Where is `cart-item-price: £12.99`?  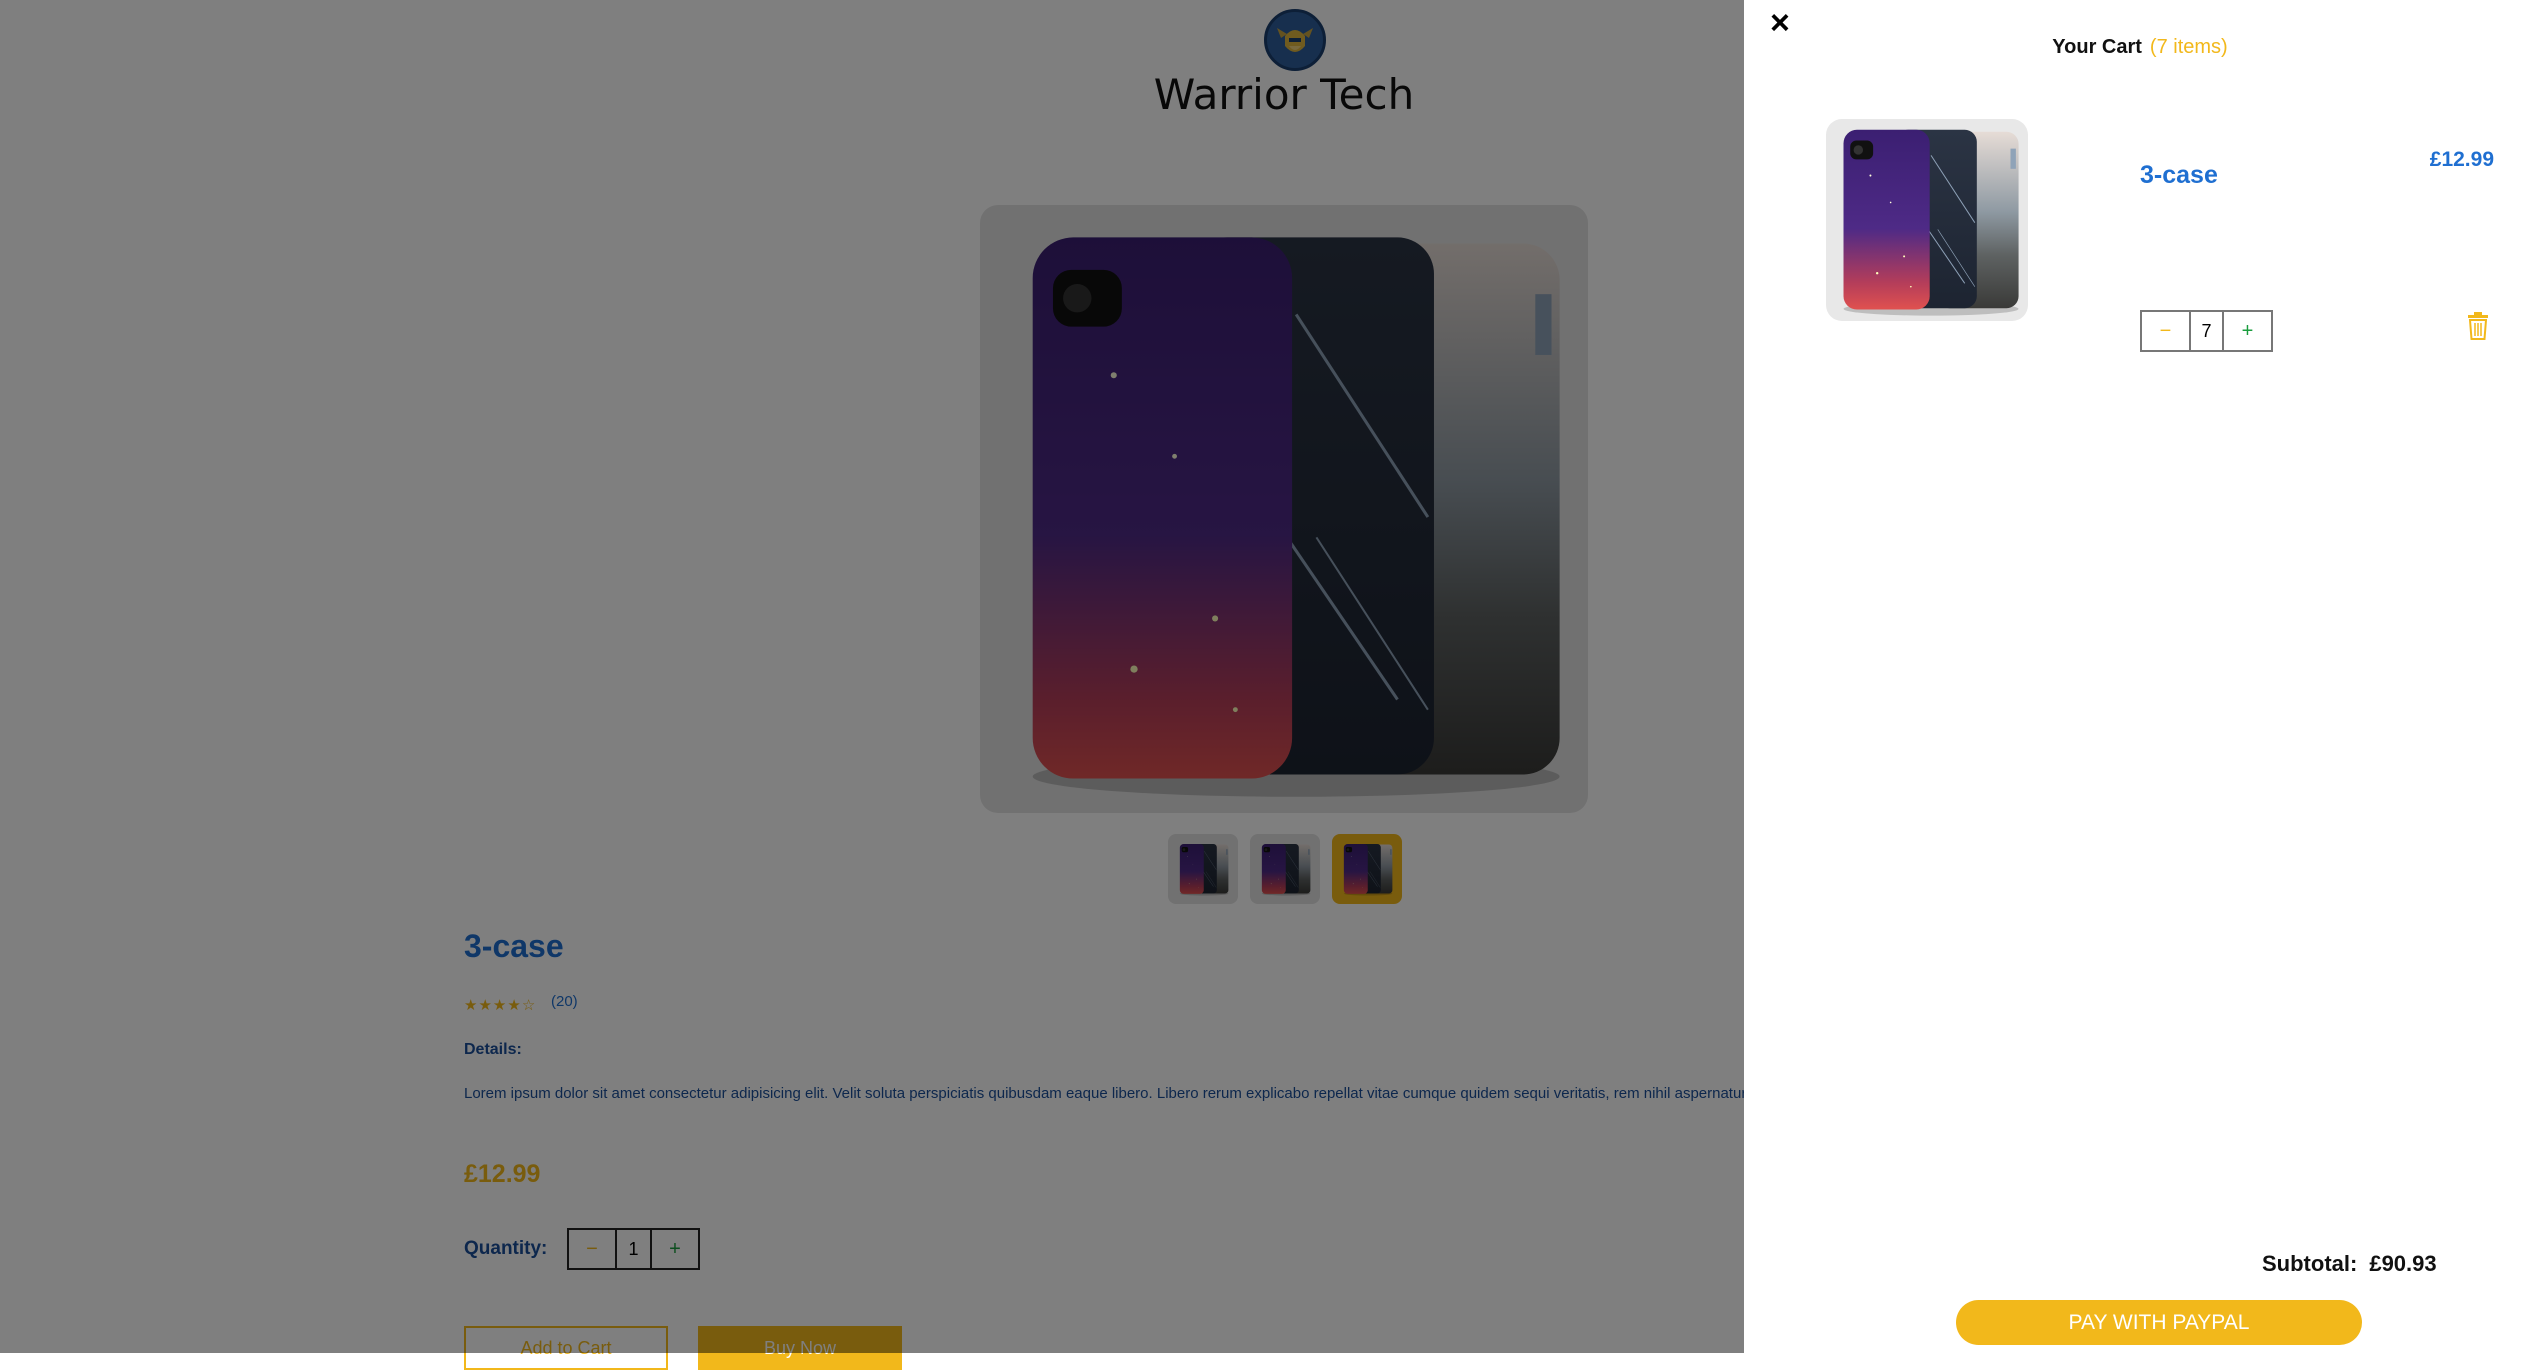 cart-item-price: £12.99 is located at coordinates (2461, 159).